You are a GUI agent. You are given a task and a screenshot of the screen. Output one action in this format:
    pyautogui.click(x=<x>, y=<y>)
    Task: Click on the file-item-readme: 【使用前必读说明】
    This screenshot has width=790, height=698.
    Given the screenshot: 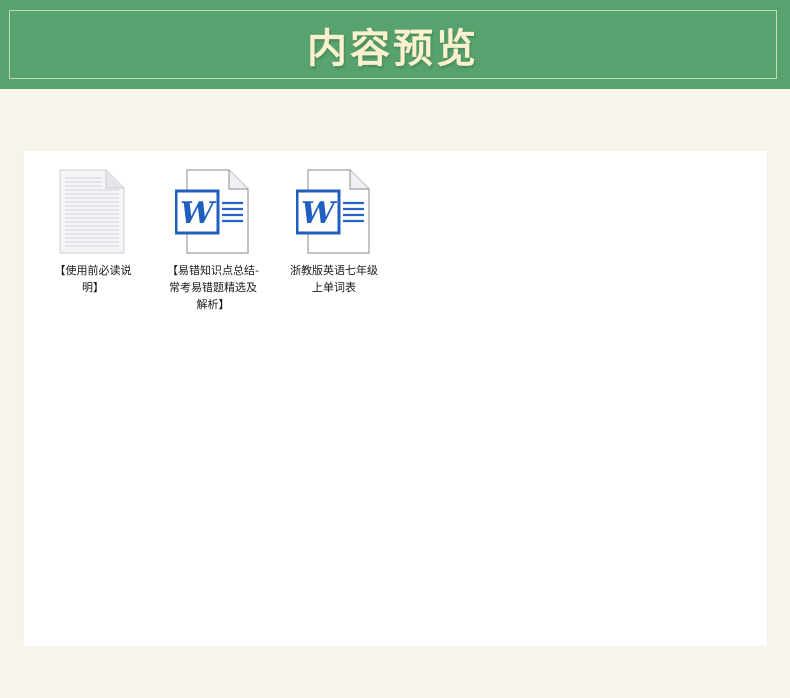 What is the action you would take?
    pyautogui.click(x=93, y=232)
    